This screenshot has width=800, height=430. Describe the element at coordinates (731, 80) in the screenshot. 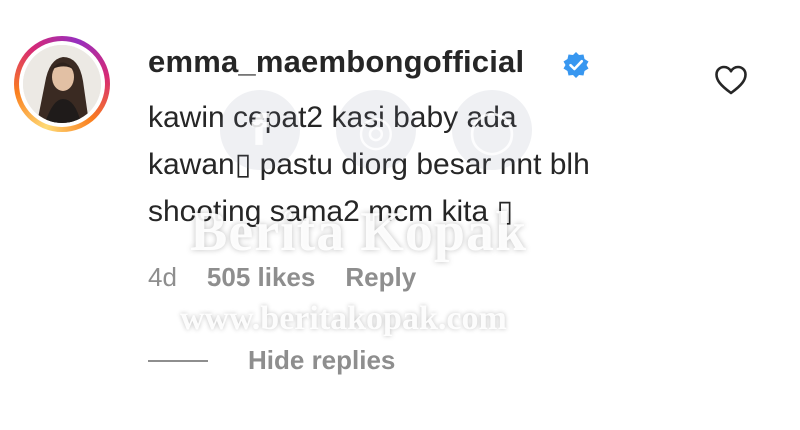

I see `heart-outline-icon` at that location.